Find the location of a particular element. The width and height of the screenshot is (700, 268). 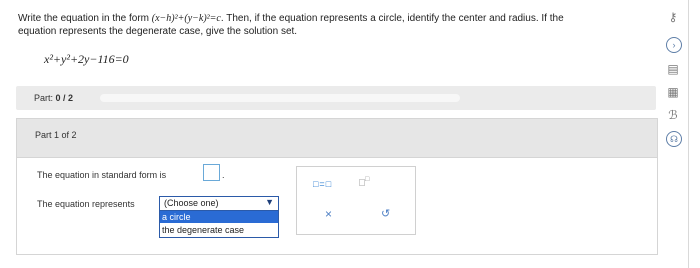

represents-prompt: The equation represents is located at coordinates (86, 204).